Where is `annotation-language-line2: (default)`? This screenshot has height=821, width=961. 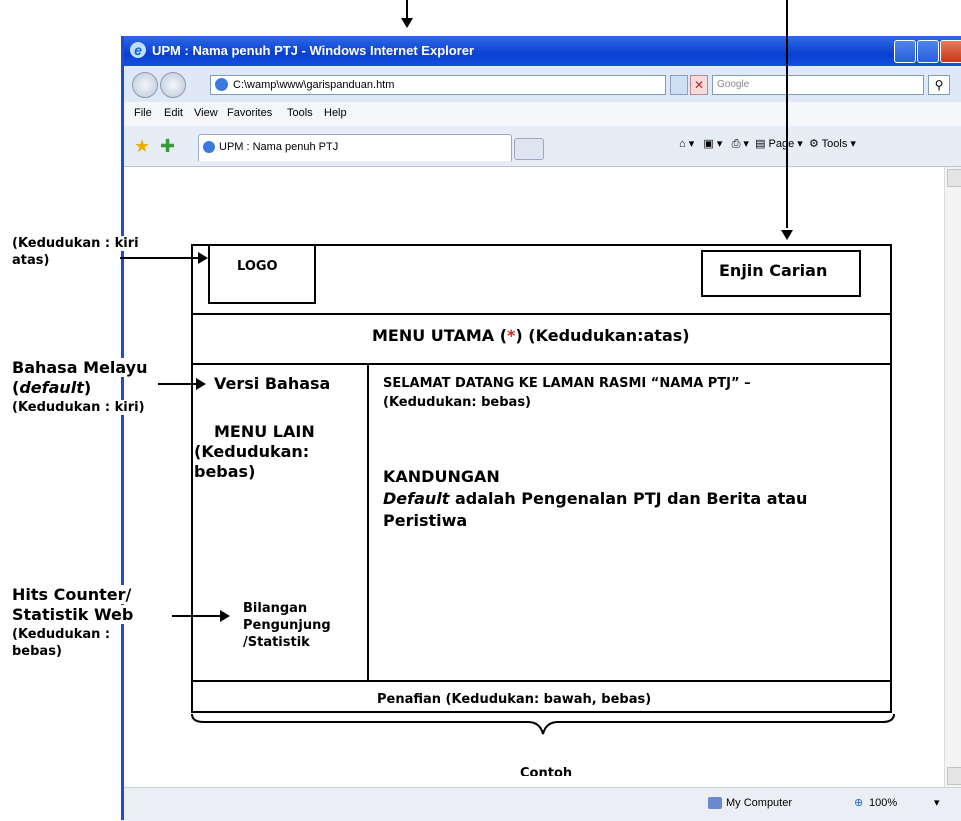
annotation-language-line2: (default) is located at coordinates (52, 387).